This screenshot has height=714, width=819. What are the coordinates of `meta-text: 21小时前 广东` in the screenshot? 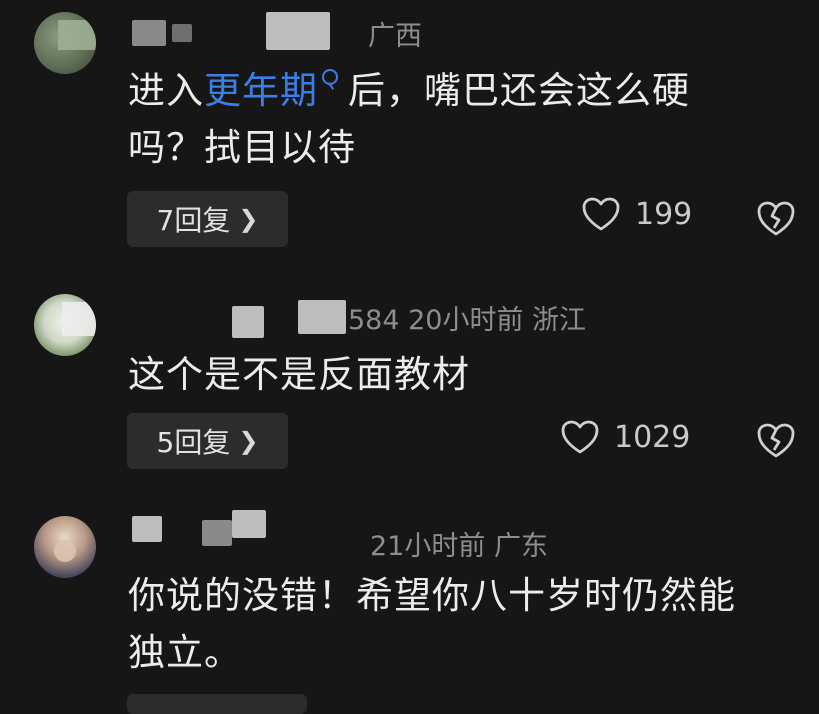 It's located at (459, 546).